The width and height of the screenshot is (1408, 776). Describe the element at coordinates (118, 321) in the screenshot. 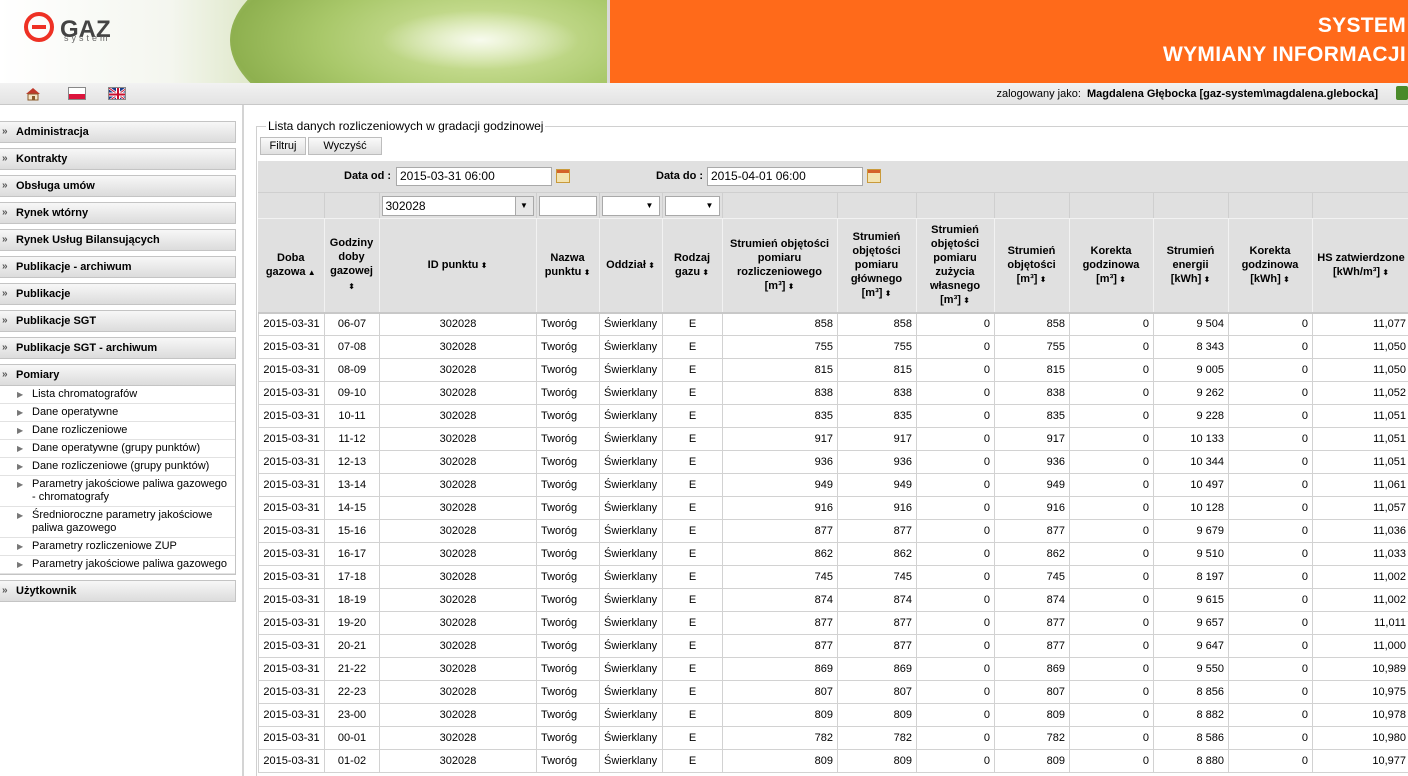

I see `menu-item-7: » Publikacje SGT` at that location.